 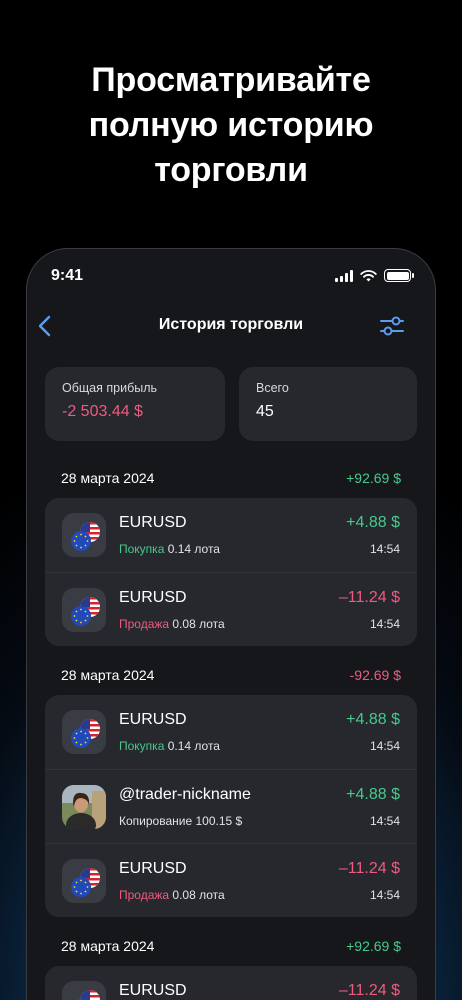 I want to click on day-sum: -92.69 $, so click(x=375, y=675).